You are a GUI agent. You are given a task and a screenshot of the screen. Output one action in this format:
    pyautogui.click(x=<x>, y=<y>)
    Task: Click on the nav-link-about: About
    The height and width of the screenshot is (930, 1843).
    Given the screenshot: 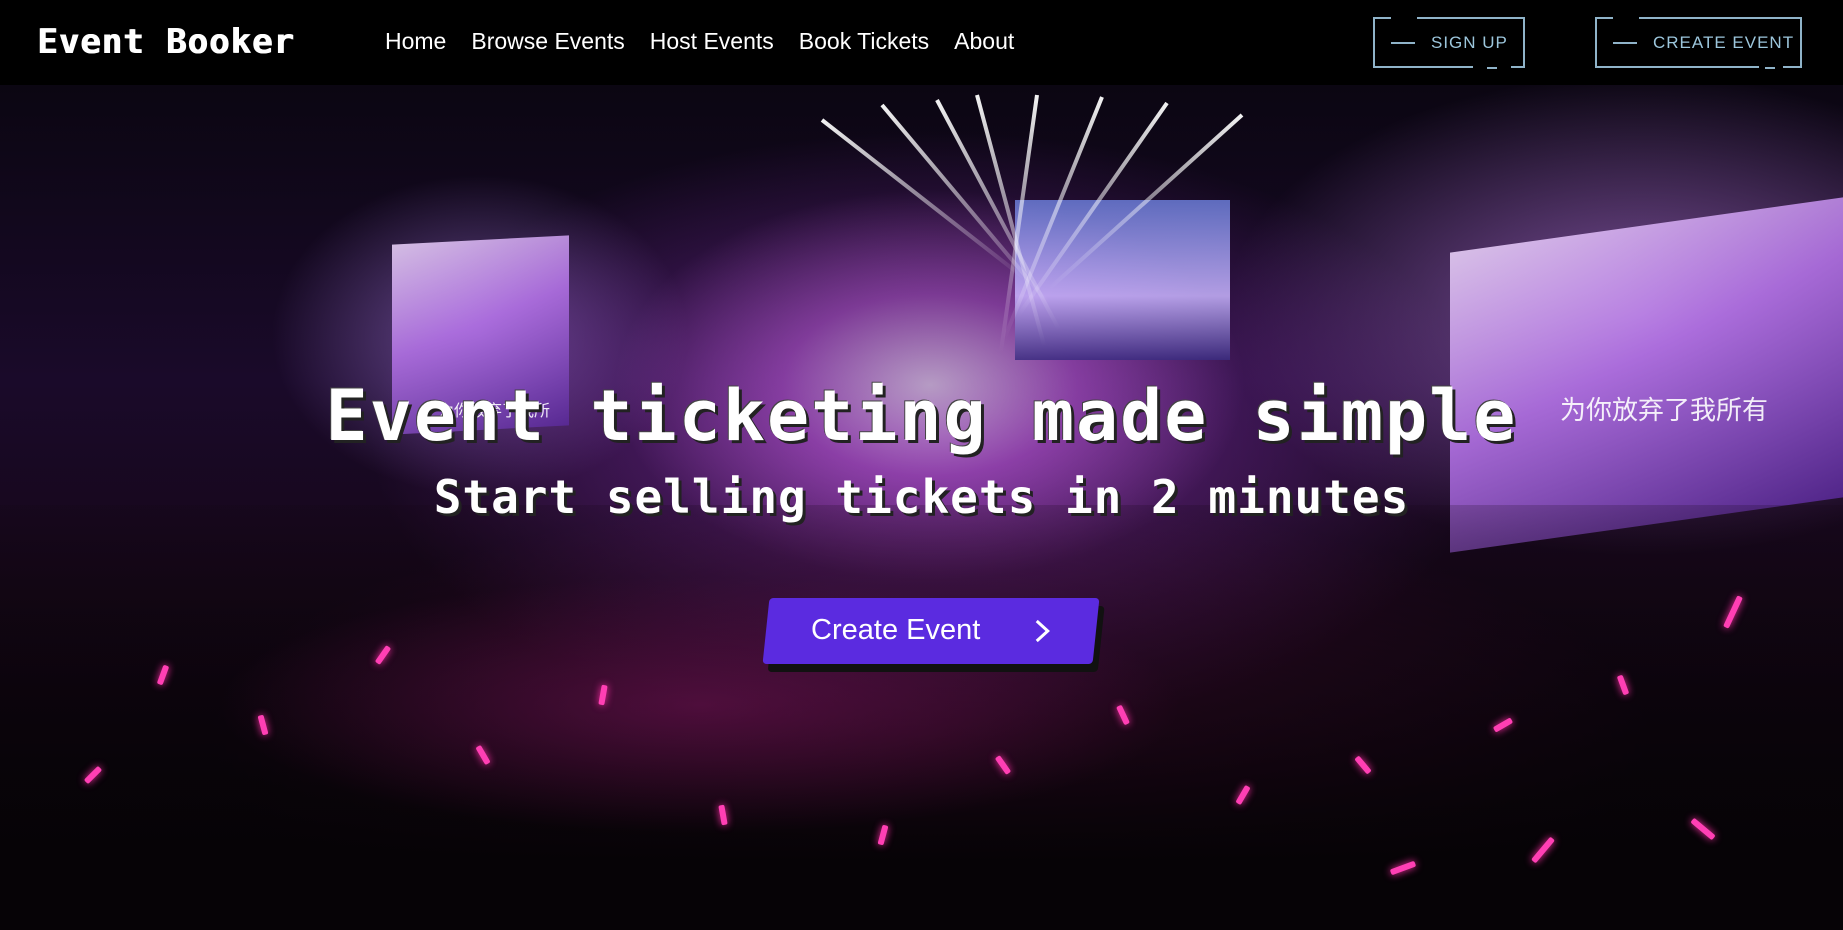 What is the action you would take?
    pyautogui.click(x=984, y=41)
    